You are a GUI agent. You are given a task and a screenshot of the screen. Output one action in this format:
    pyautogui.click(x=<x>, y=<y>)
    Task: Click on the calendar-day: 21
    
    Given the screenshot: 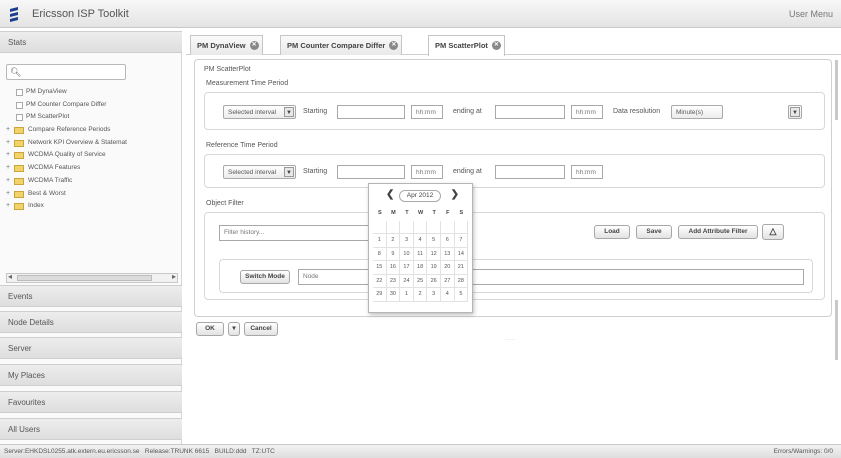 What is the action you would take?
    pyautogui.click(x=461, y=268)
    